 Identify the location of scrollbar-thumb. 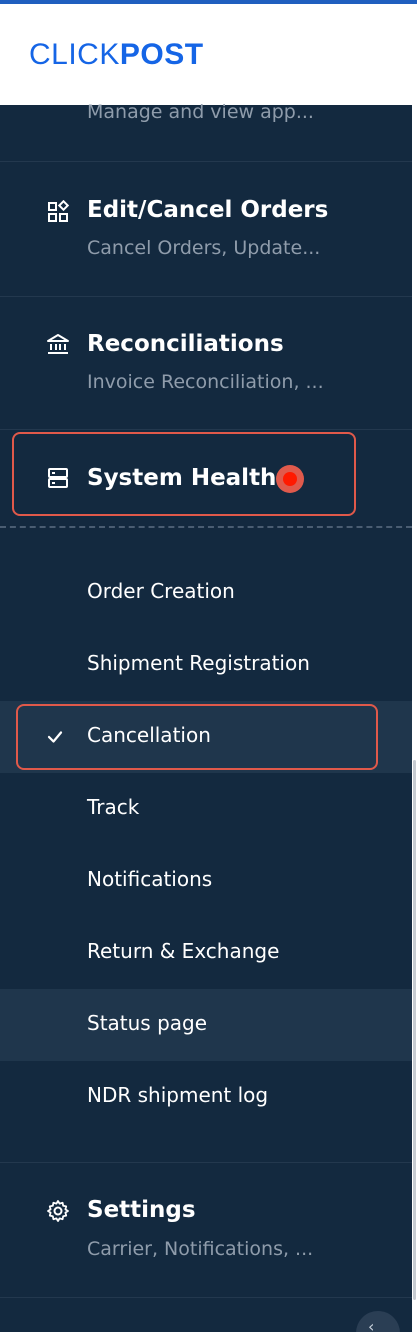
(414, 1030).